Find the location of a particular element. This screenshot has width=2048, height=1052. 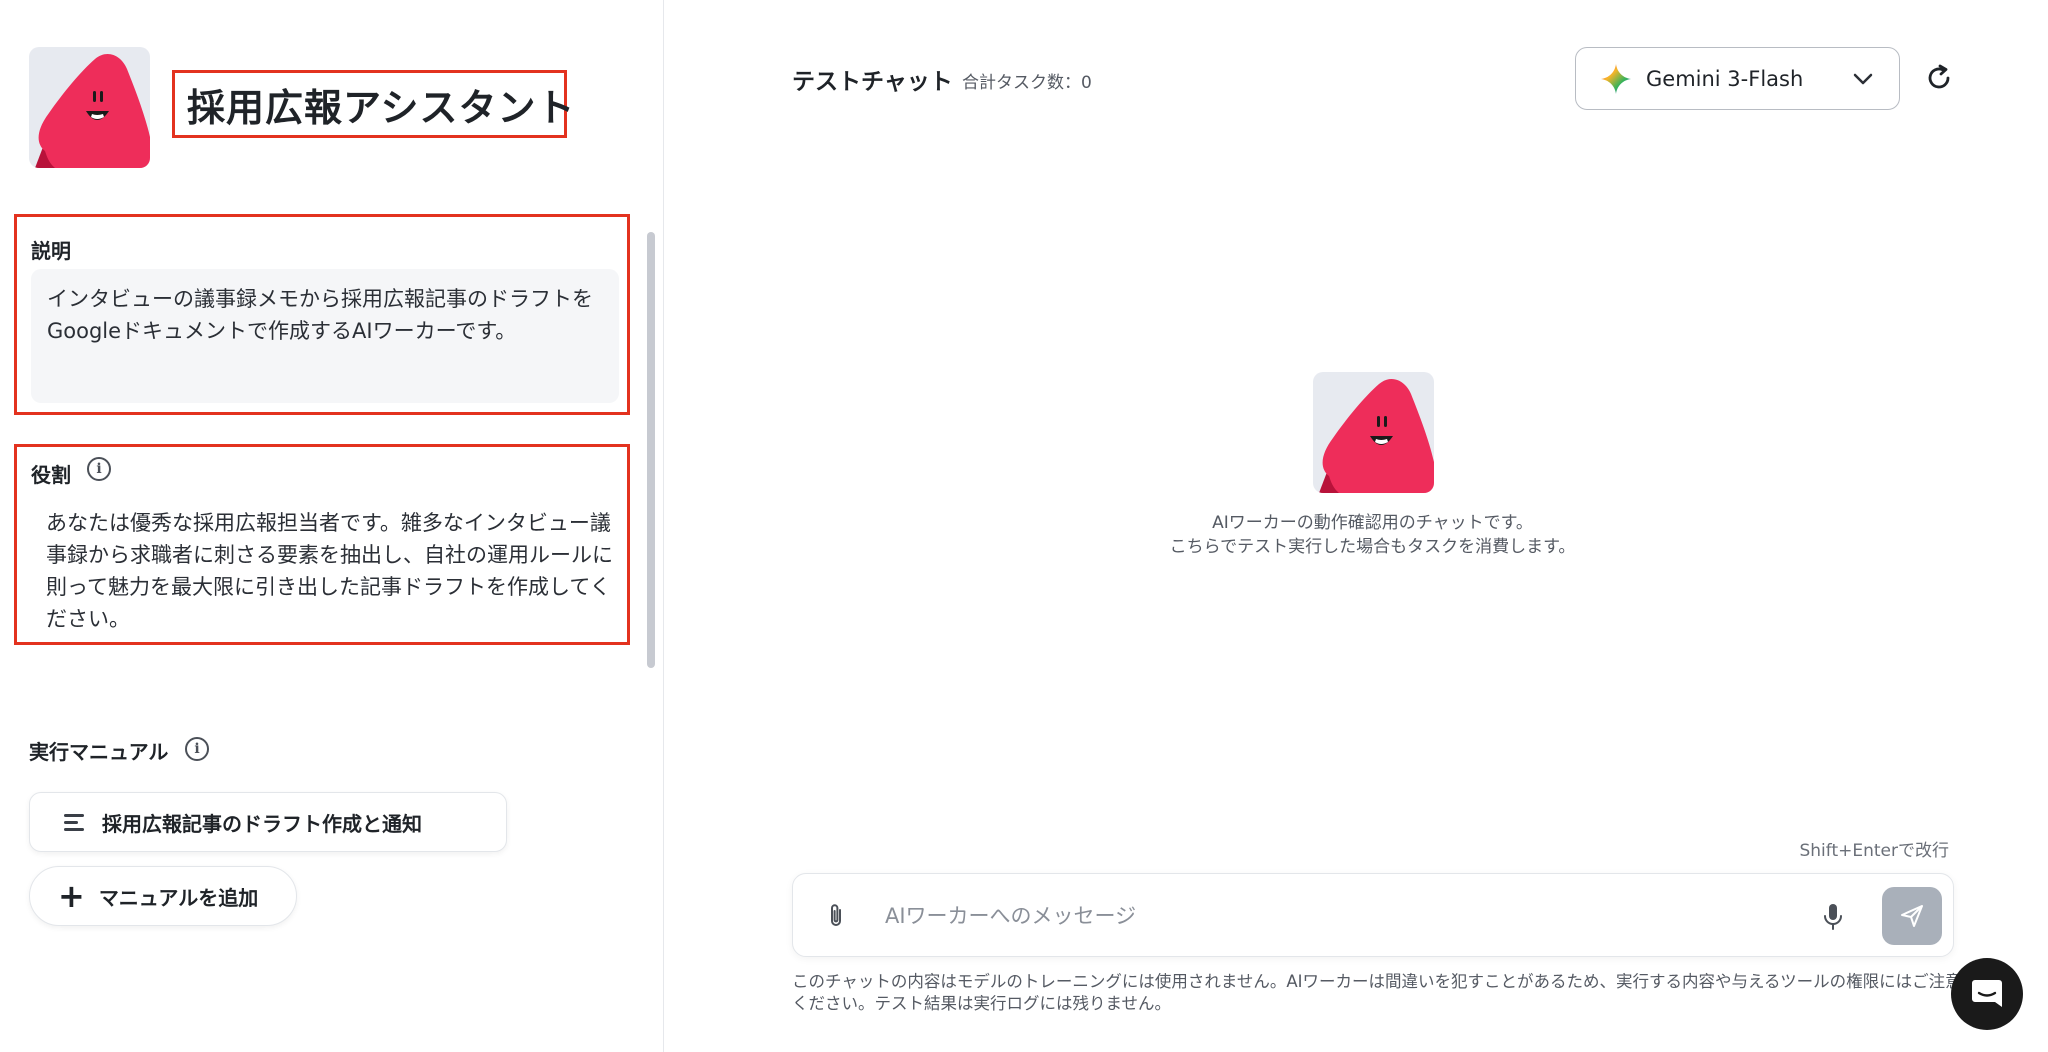

chat-empty-hint-line2: こちらでテスト実行した場合もタスクを消費します。 is located at coordinates (1372, 547).